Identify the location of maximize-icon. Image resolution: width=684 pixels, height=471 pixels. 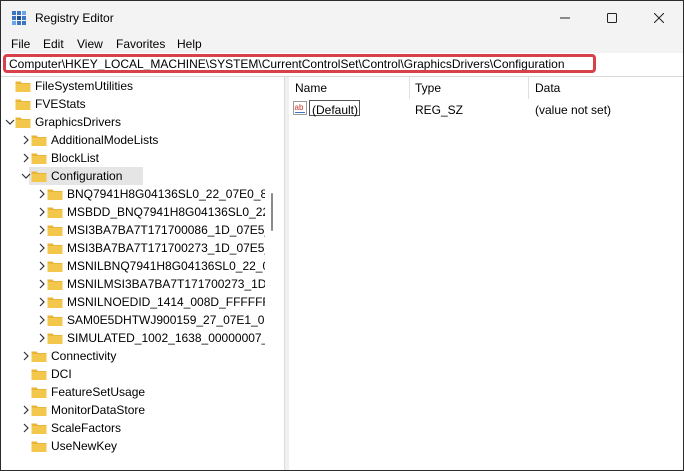
(612, 18).